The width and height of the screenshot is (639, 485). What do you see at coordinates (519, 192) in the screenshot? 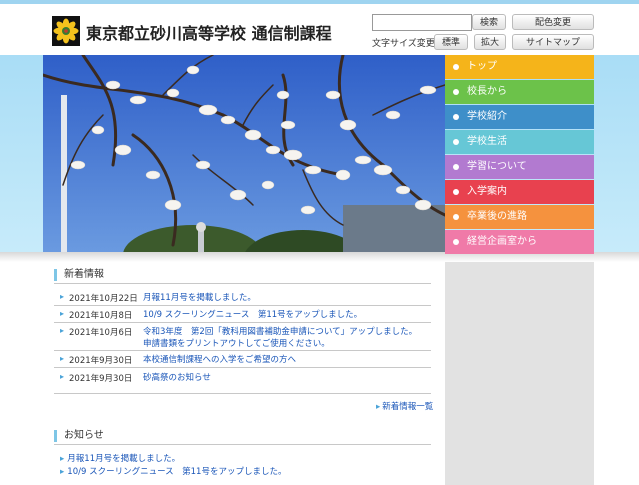
I see `nav-item-admission: 入学案内` at bounding box center [519, 192].